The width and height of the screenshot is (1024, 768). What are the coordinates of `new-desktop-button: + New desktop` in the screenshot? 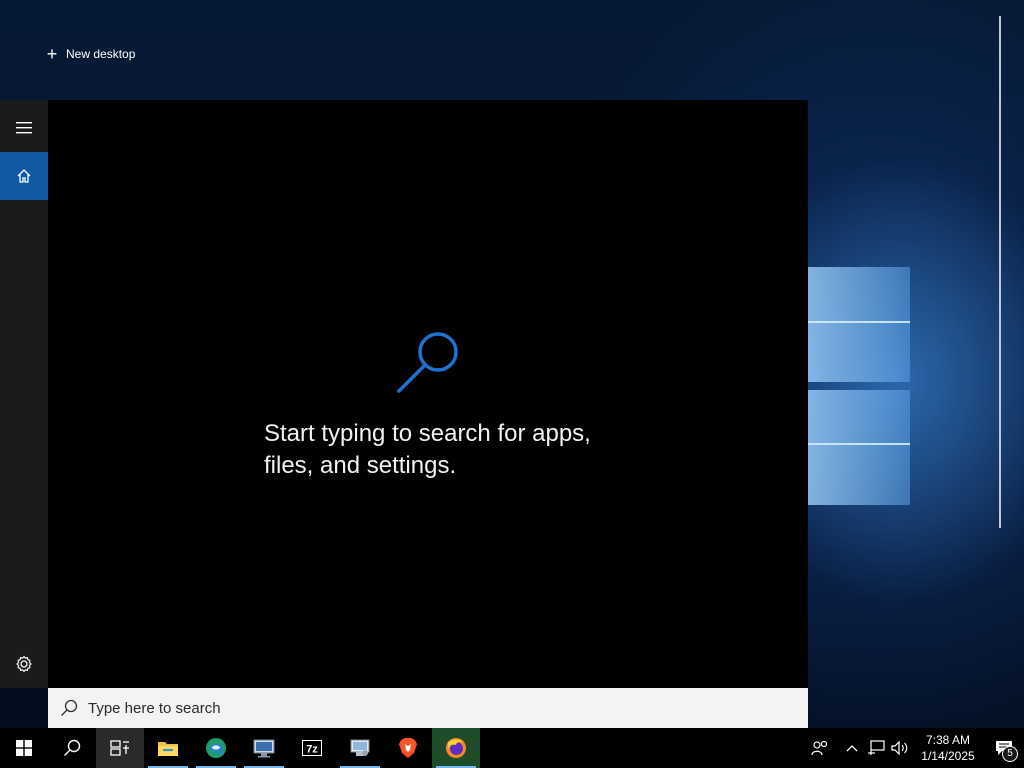 It's located at (90, 54).